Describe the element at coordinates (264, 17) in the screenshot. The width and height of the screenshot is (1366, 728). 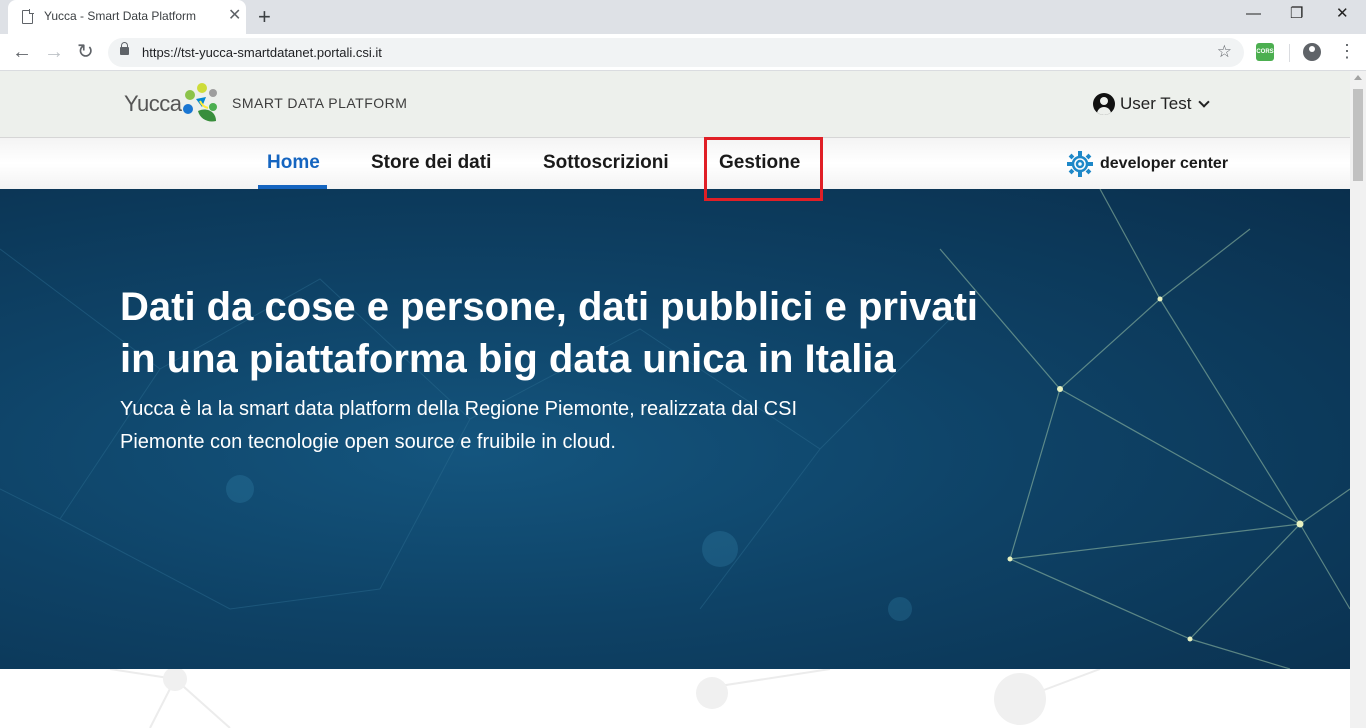
I see `new-tab-button: +` at that location.